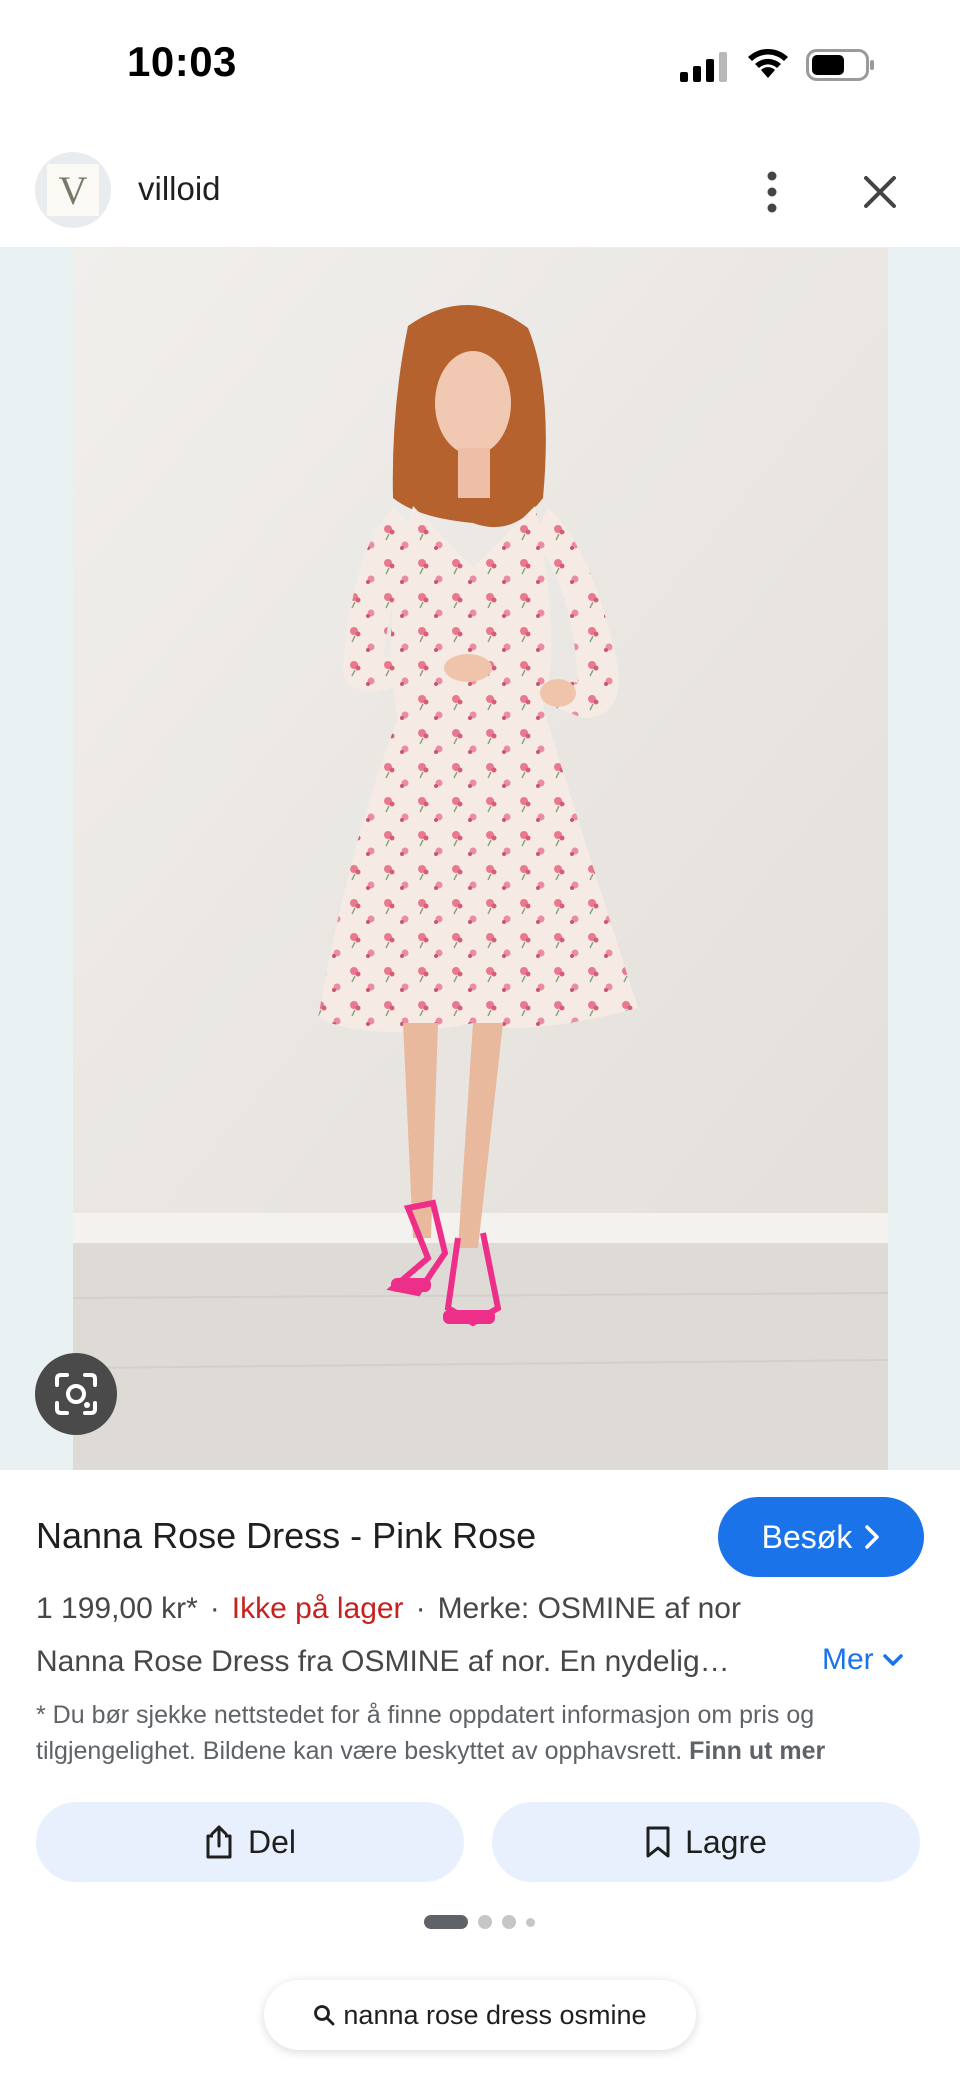 The width and height of the screenshot is (960, 2081). What do you see at coordinates (658, 1842) in the screenshot?
I see `bookmark-icon` at bounding box center [658, 1842].